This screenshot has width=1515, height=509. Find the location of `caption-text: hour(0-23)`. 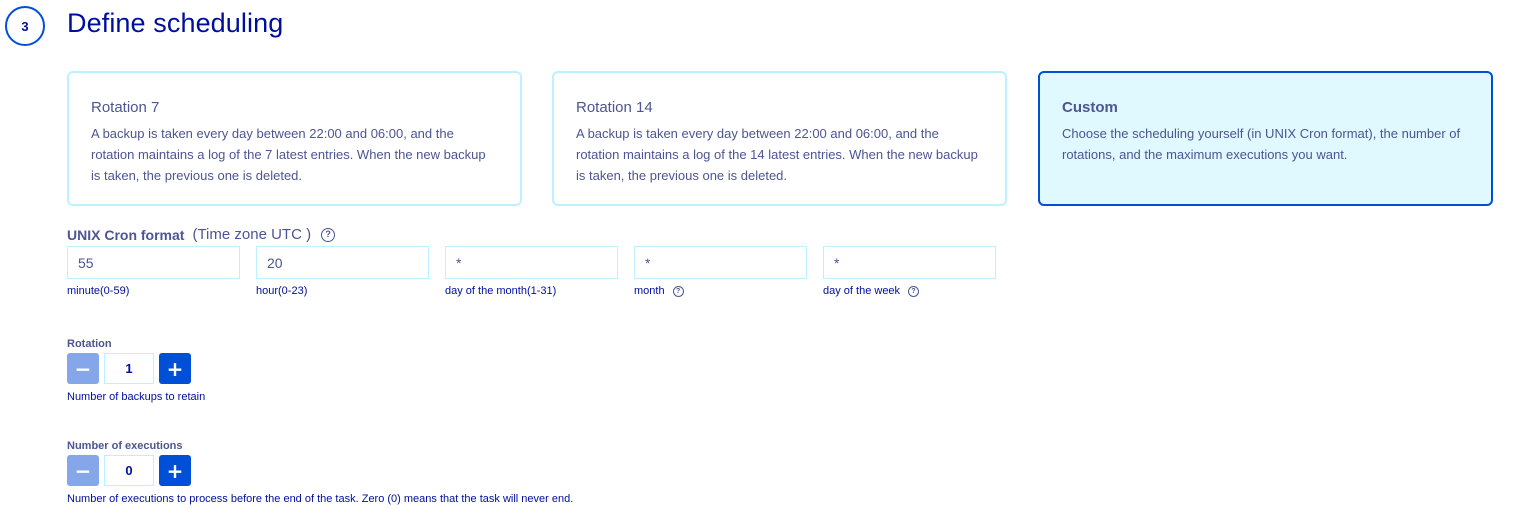

caption-text: hour(0-23) is located at coordinates (282, 291).